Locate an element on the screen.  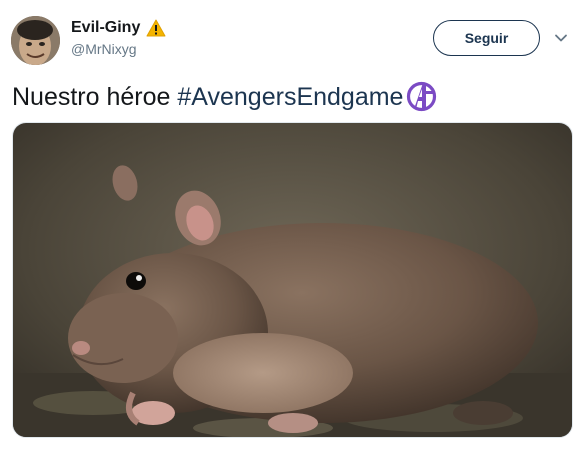
tweet-header: Evil-Giny @MrNixyg Seguir is located at coordinates (294, 39).